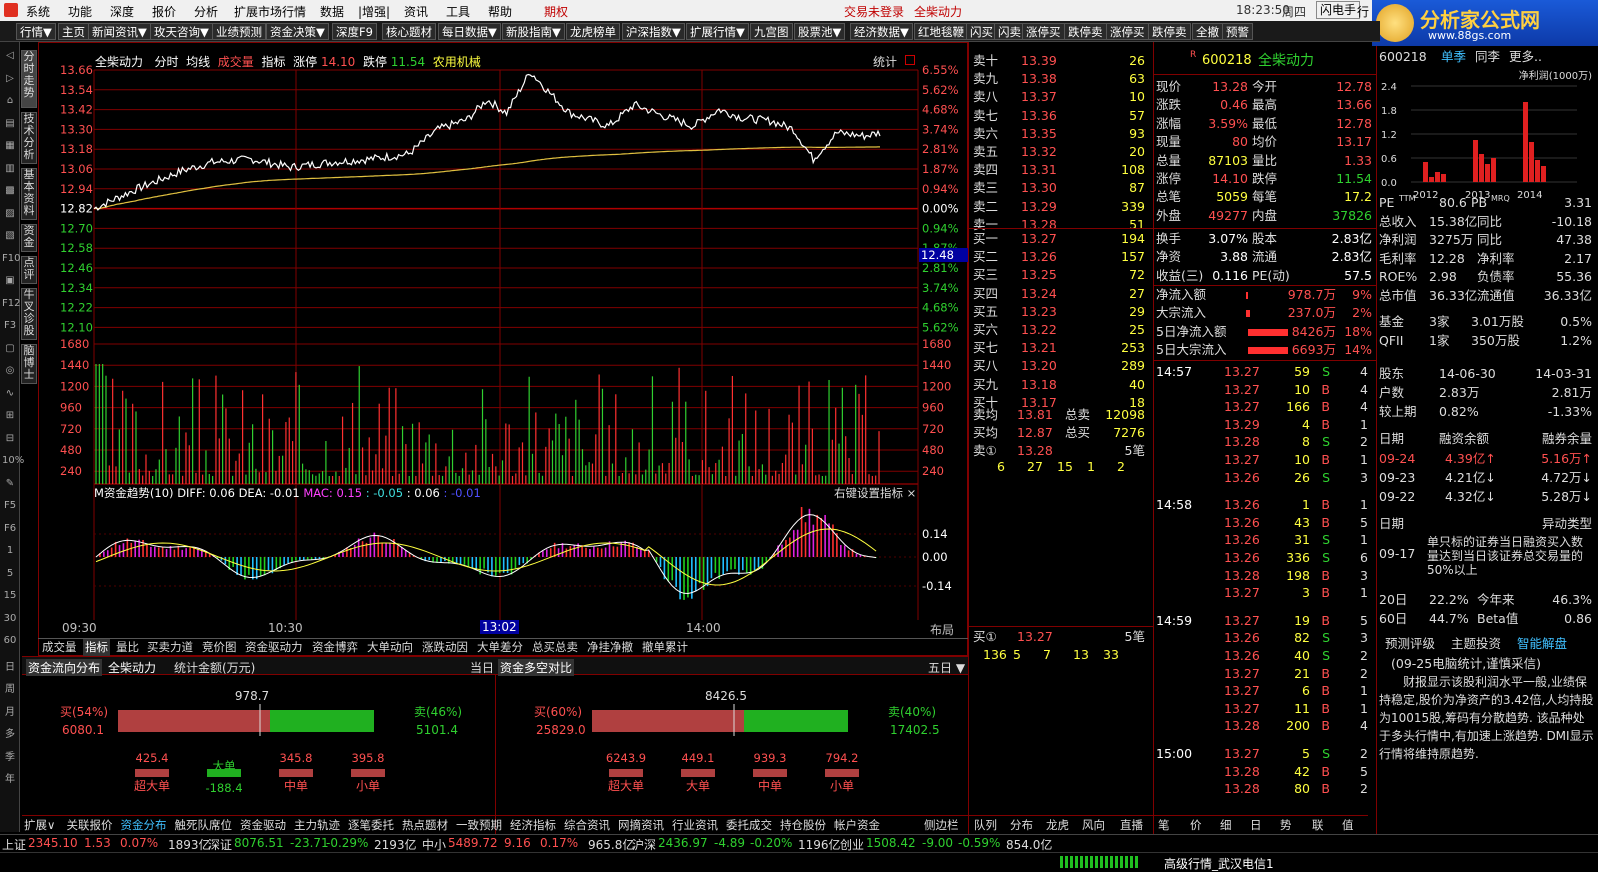  What do you see at coordinates (10, 710) in the screenshot?
I see `tool-icon: 月` at bounding box center [10, 710].